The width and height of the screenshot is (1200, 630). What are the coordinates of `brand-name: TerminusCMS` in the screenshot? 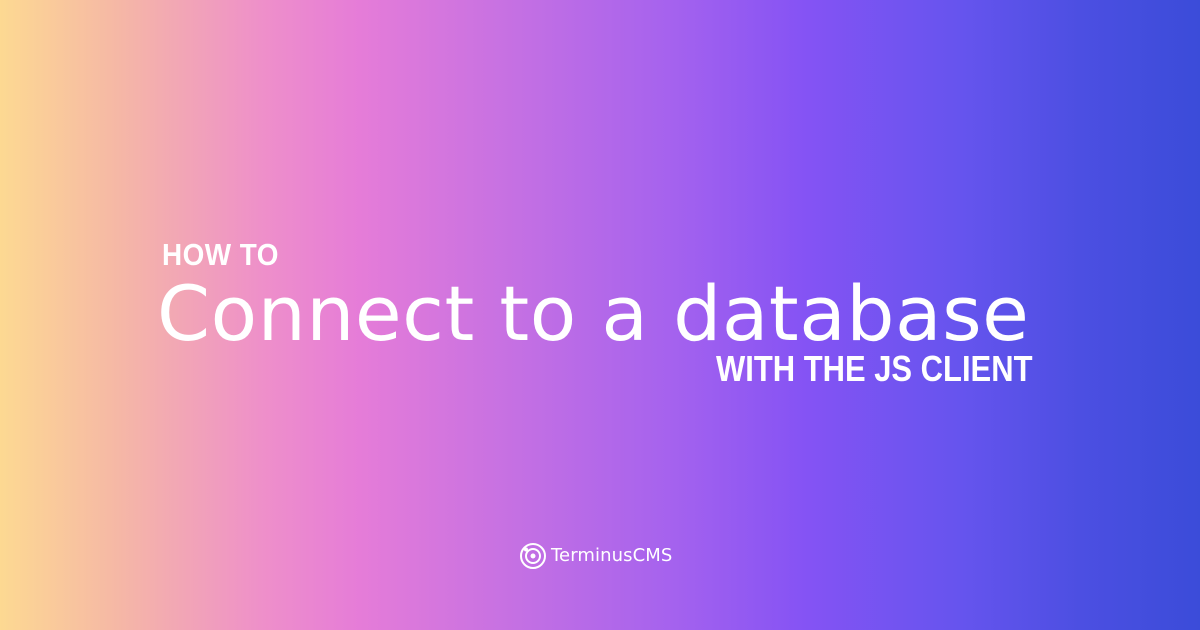 It's located at (612, 555).